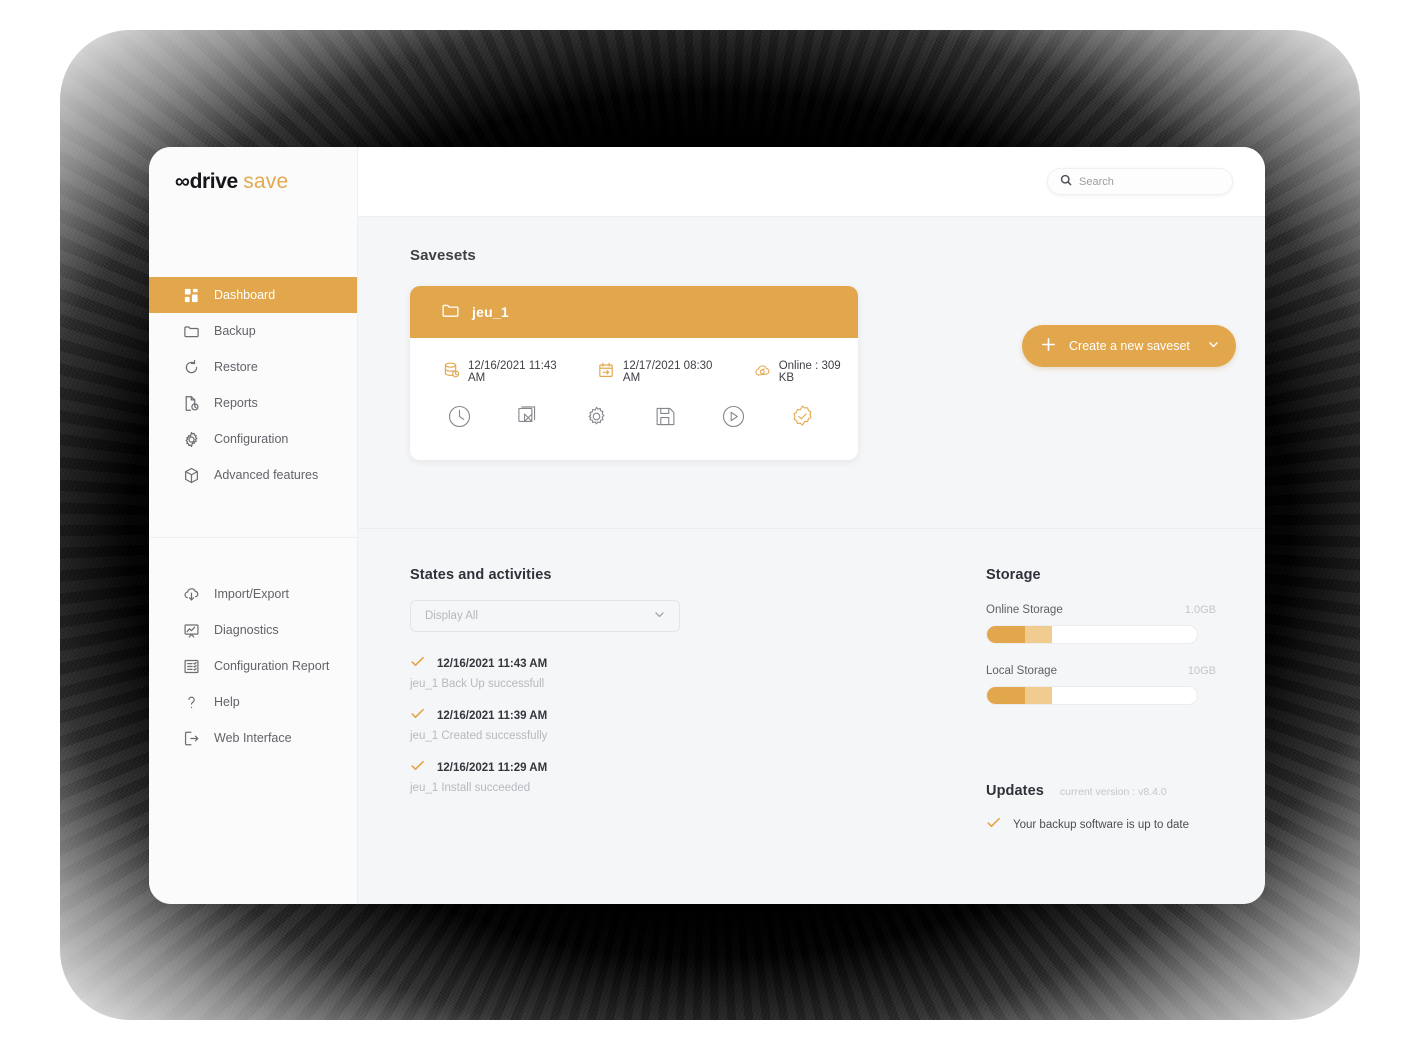 This screenshot has height=1058, width=1413. I want to click on storage-bar-online: Online Storage 1.0GB, so click(1101, 624).